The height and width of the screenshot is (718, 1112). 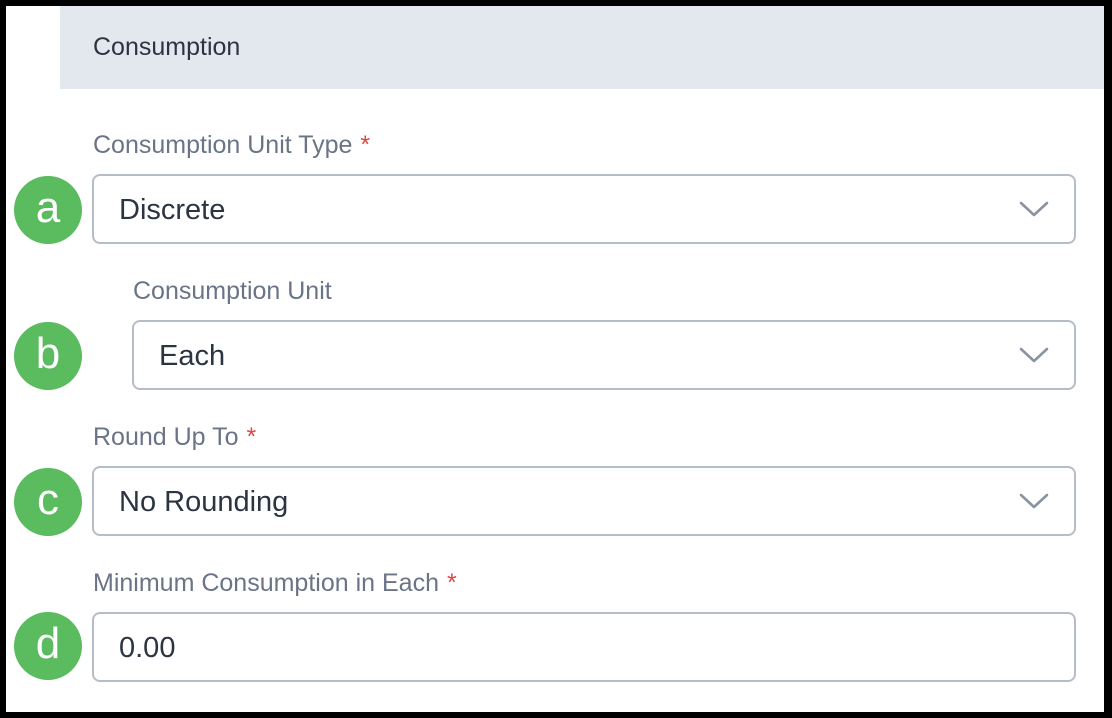 I want to click on unit-type-label-text: Consumption Unit Type, so click(x=223, y=145).